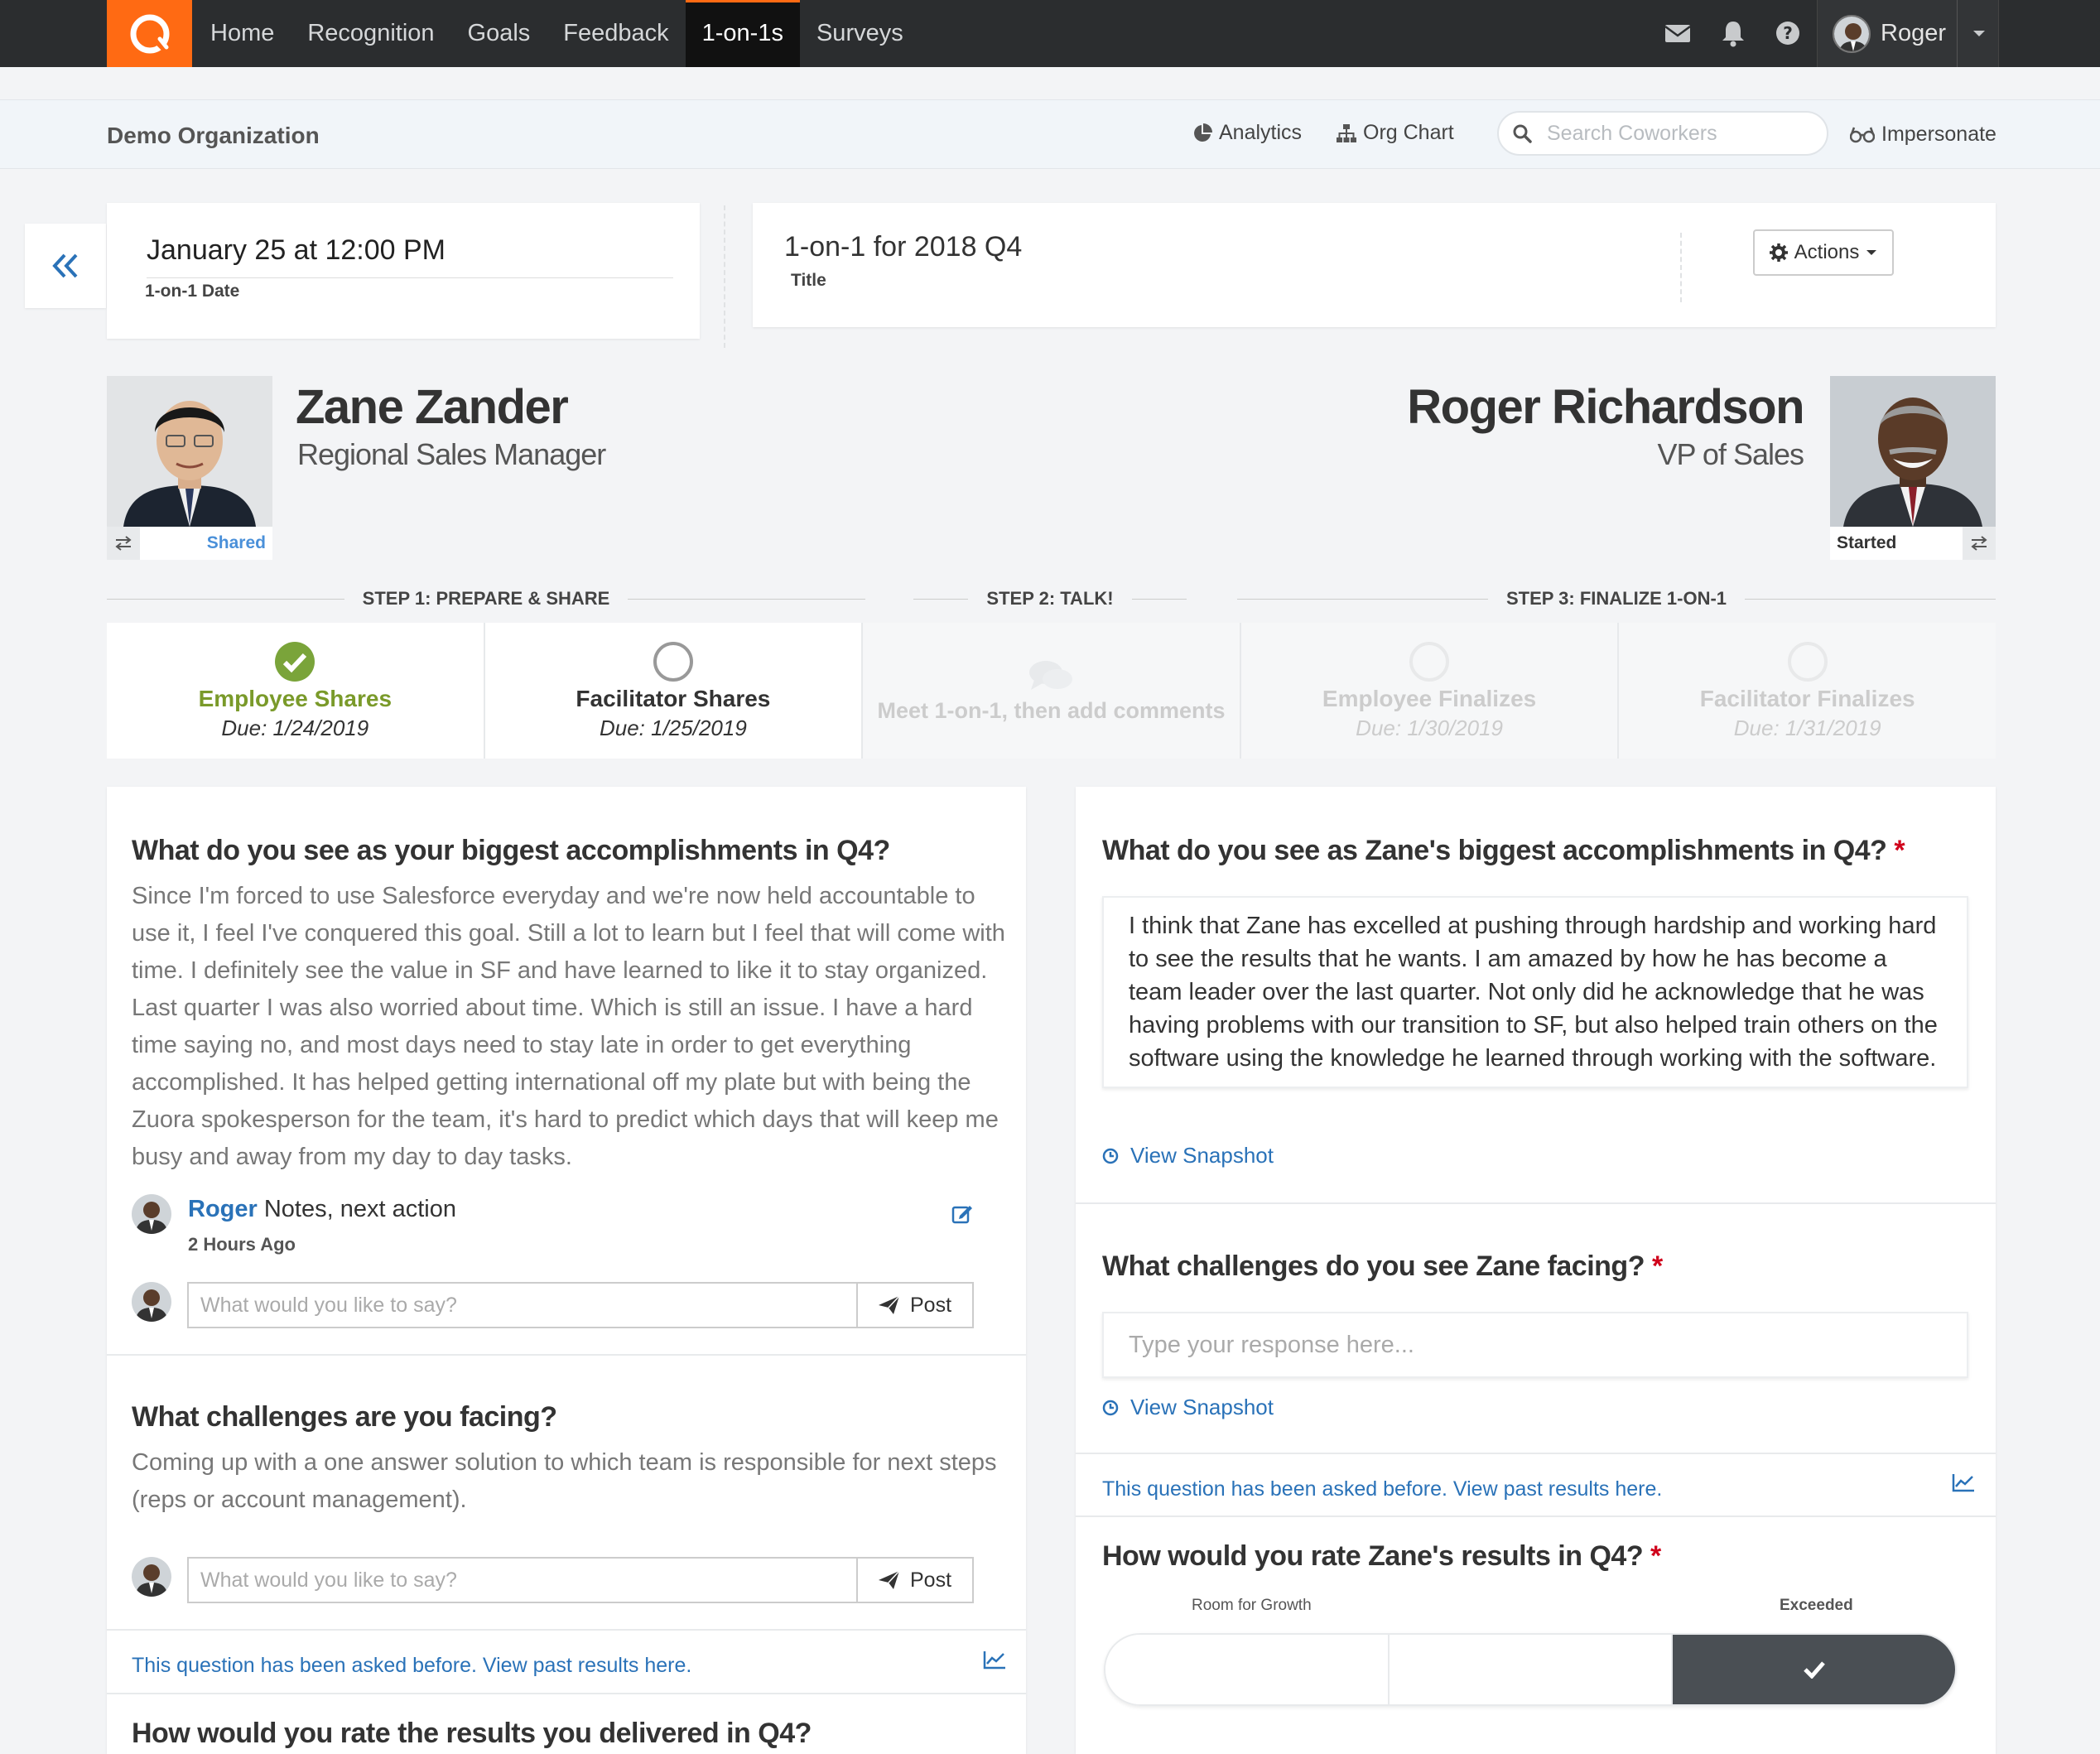 This screenshot has width=2100, height=1754. Describe the element at coordinates (451, 454) in the screenshot. I see `employee-role: Regional Sales Manager` at that location.